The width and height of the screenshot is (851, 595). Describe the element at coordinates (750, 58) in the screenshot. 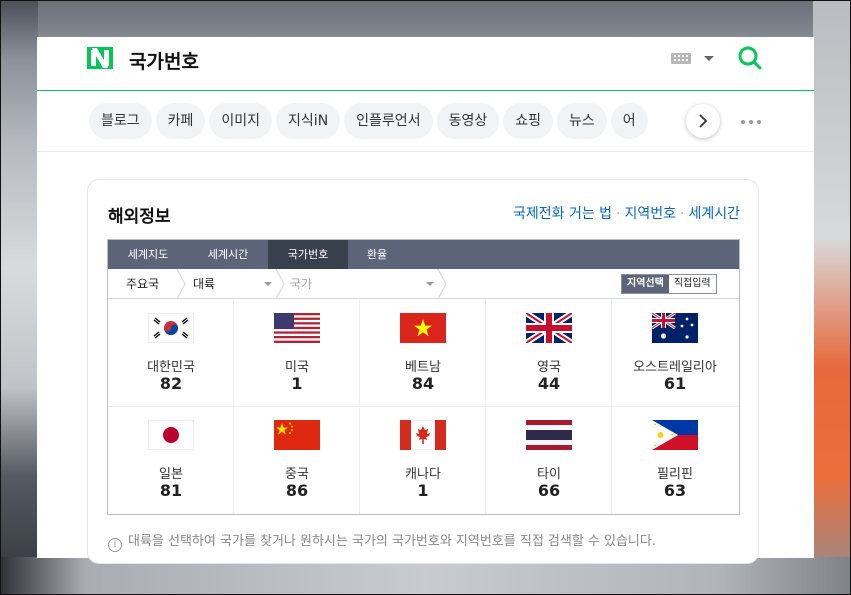

I see `search-icon` at that location.